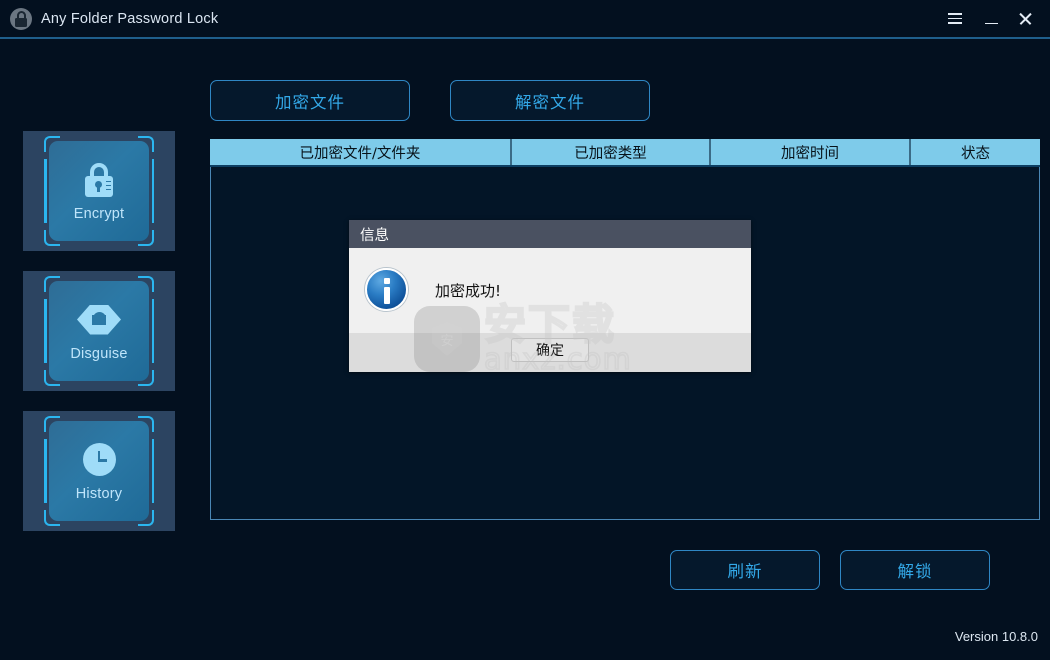 The image size is (1050, 660). I want to click on column-header-file: 已加密文件/文件夹, so click(361, 152).